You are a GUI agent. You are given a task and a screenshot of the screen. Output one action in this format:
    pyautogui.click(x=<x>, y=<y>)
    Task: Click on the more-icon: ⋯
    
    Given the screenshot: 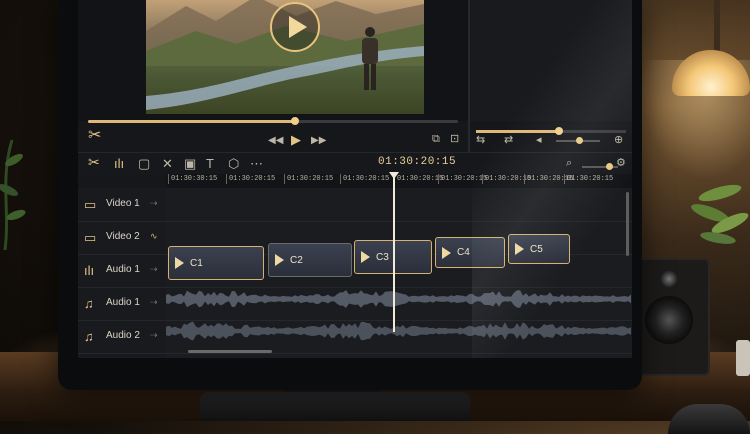 What is the action you would take?
    pyautogui.click(x=256, y=163)
    